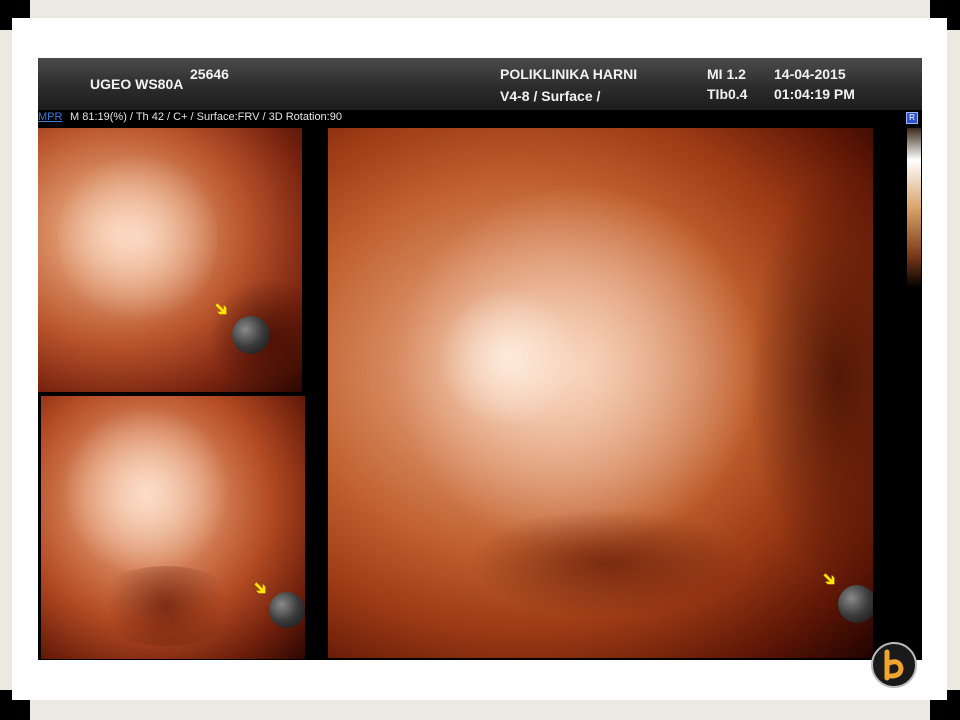  I want to click on exam-time: 01:04:19 PM, so click(814, 94).